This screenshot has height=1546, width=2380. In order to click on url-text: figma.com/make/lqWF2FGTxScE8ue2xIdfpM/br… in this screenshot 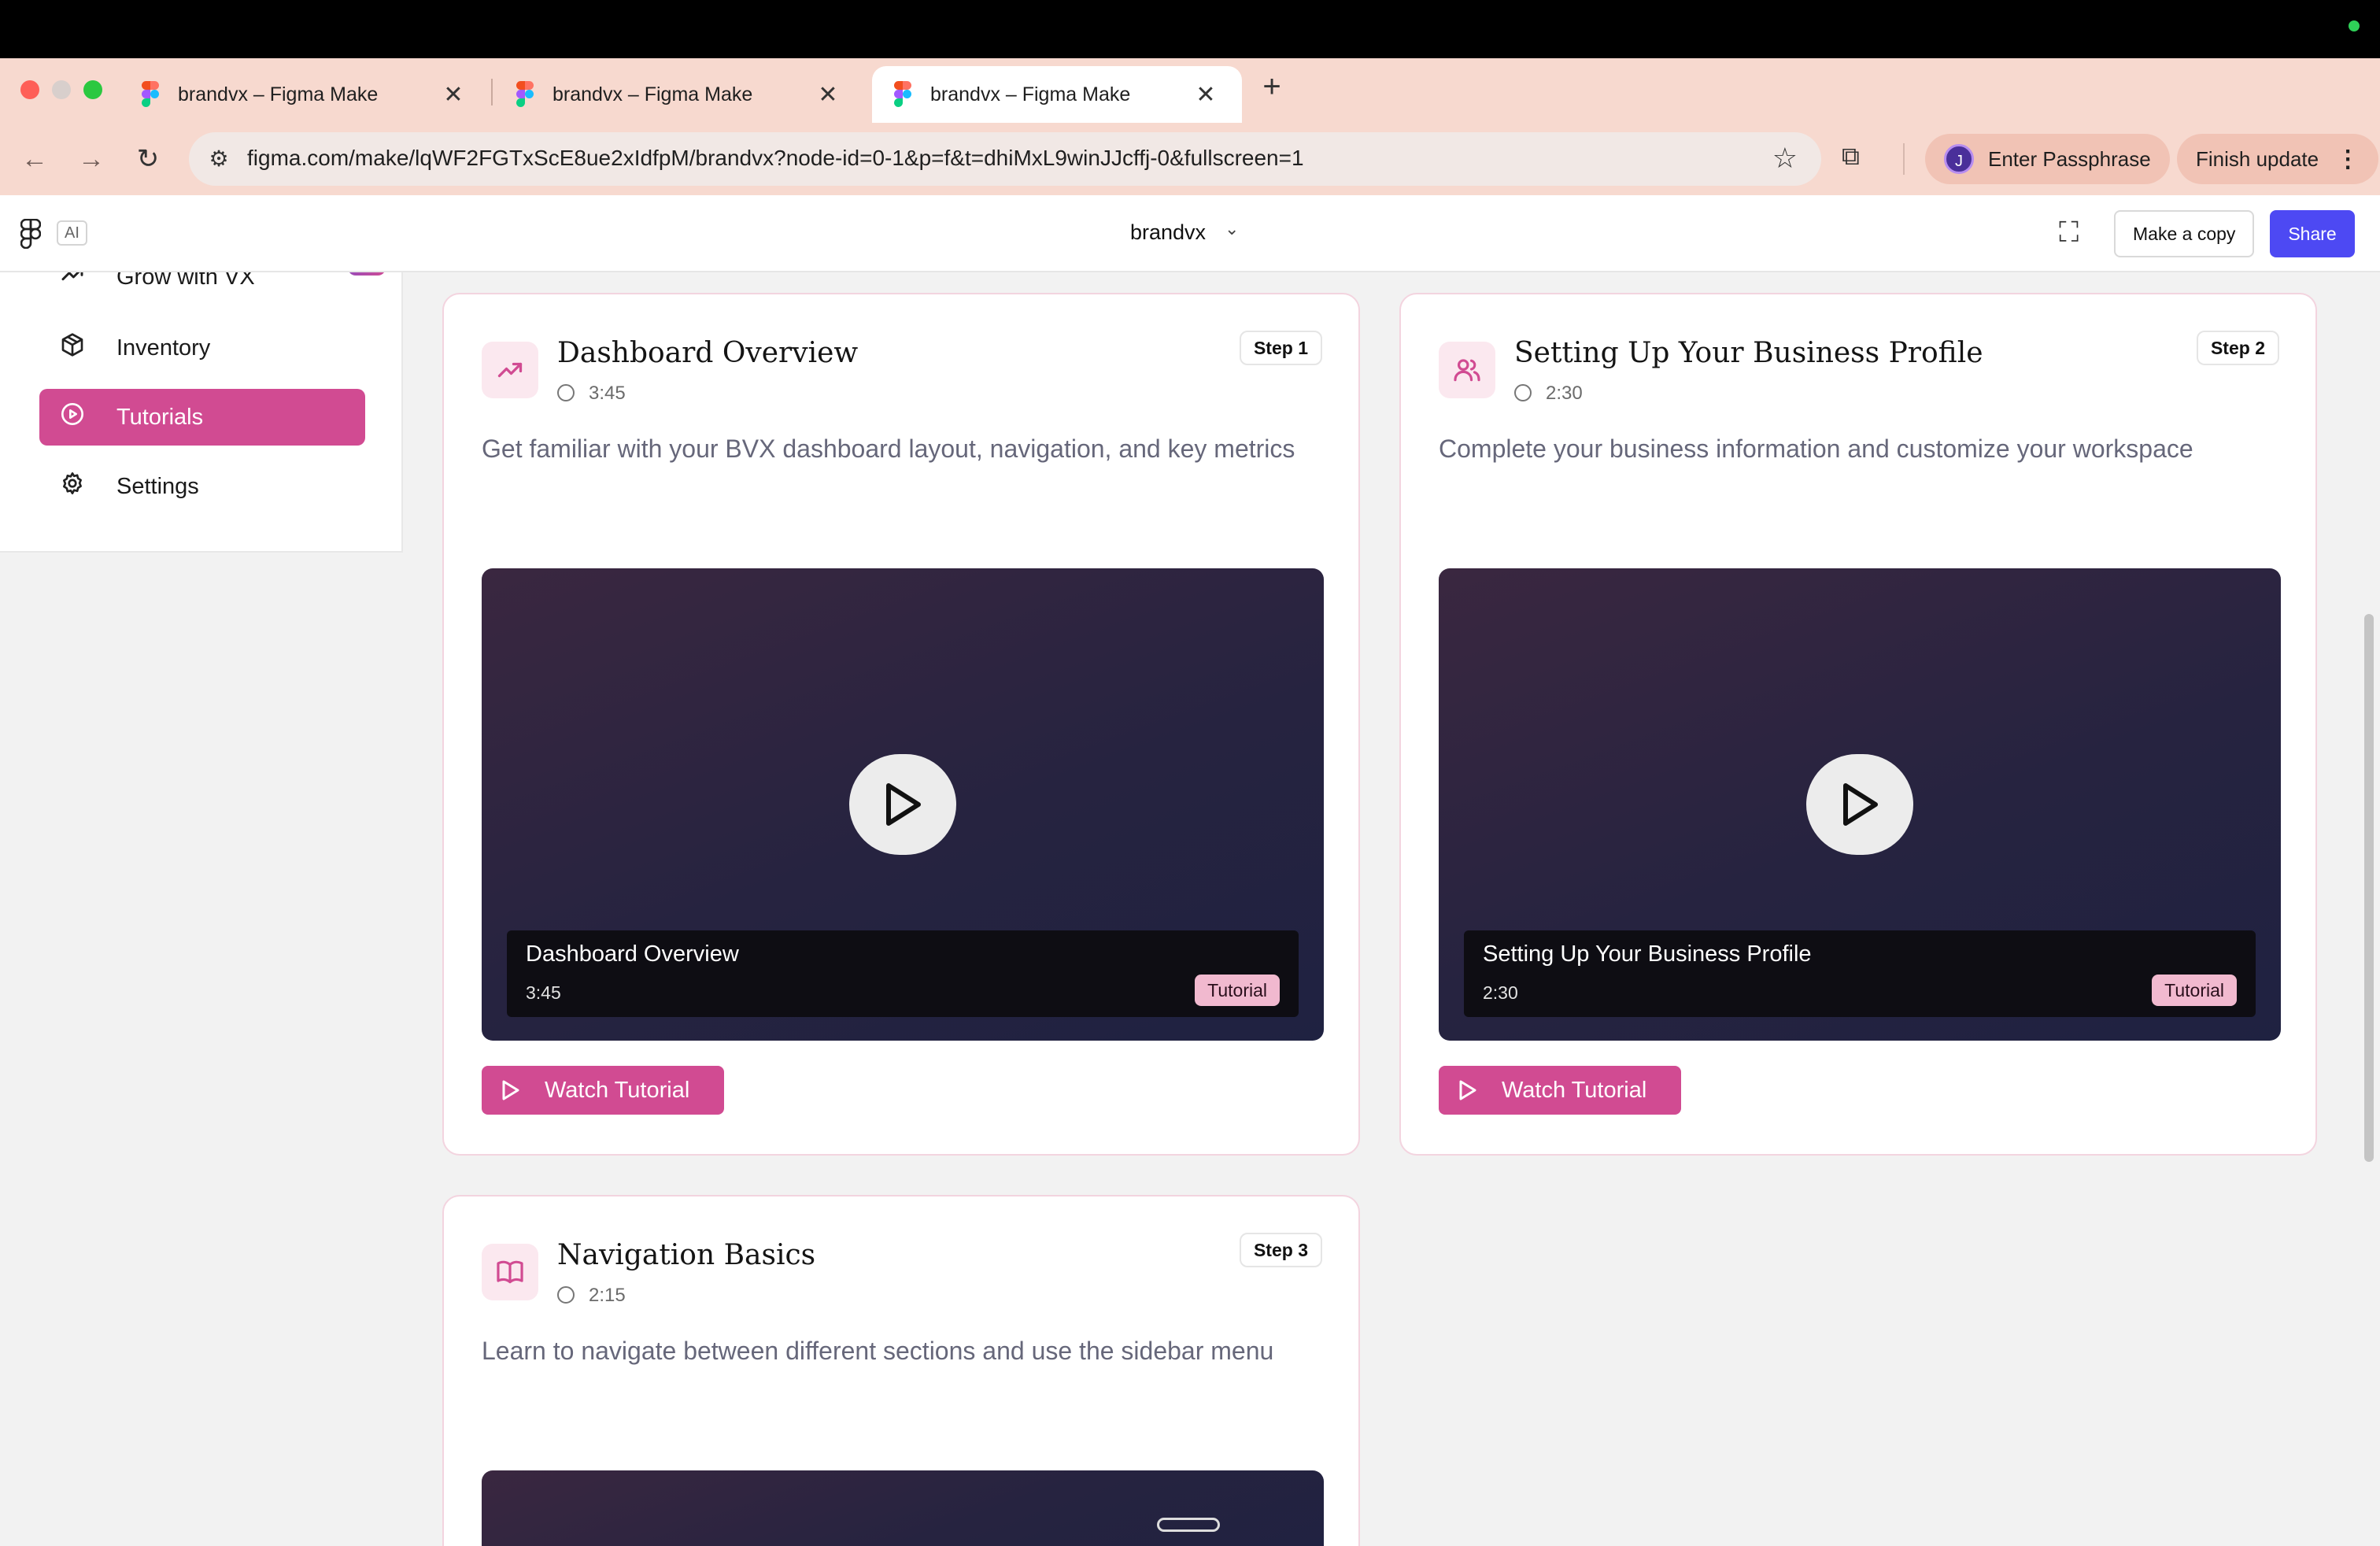, I will do `click(775, 158)`.